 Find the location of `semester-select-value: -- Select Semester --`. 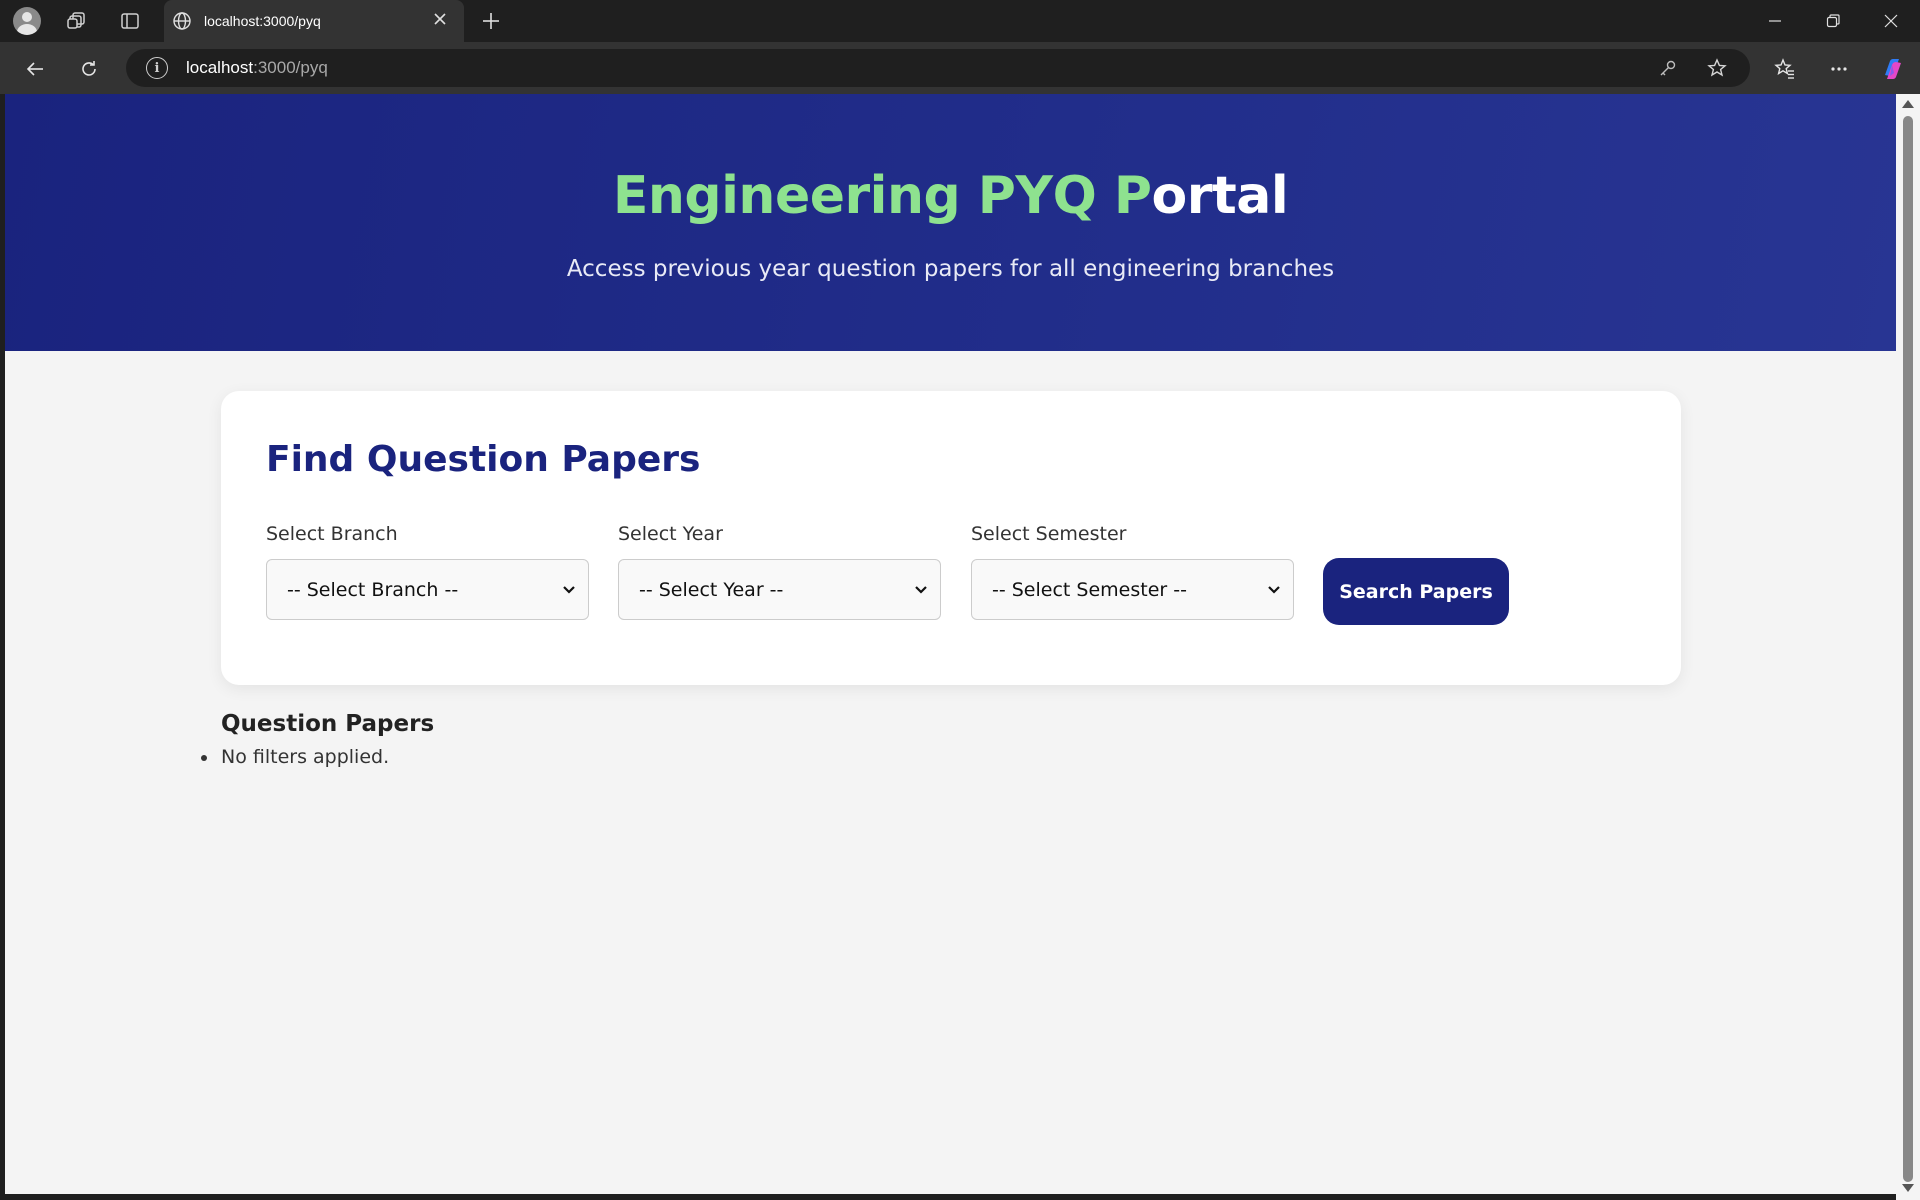

semester-select-value: -- Select Semester -- is located at coordinates (1089, 589).